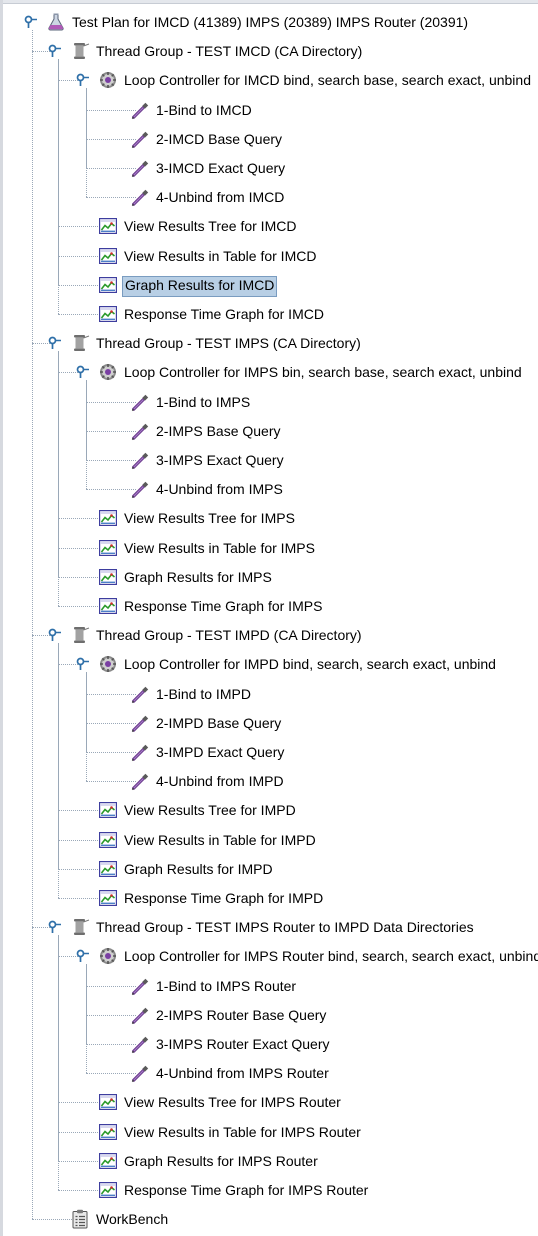 The width and height of the screenshot is (538, 1236). What do you see at coordinates (218, 723) in the screenshot?
I see `tree-node-label: 2-IMPD Base Query` at bounding box center [218, 723].